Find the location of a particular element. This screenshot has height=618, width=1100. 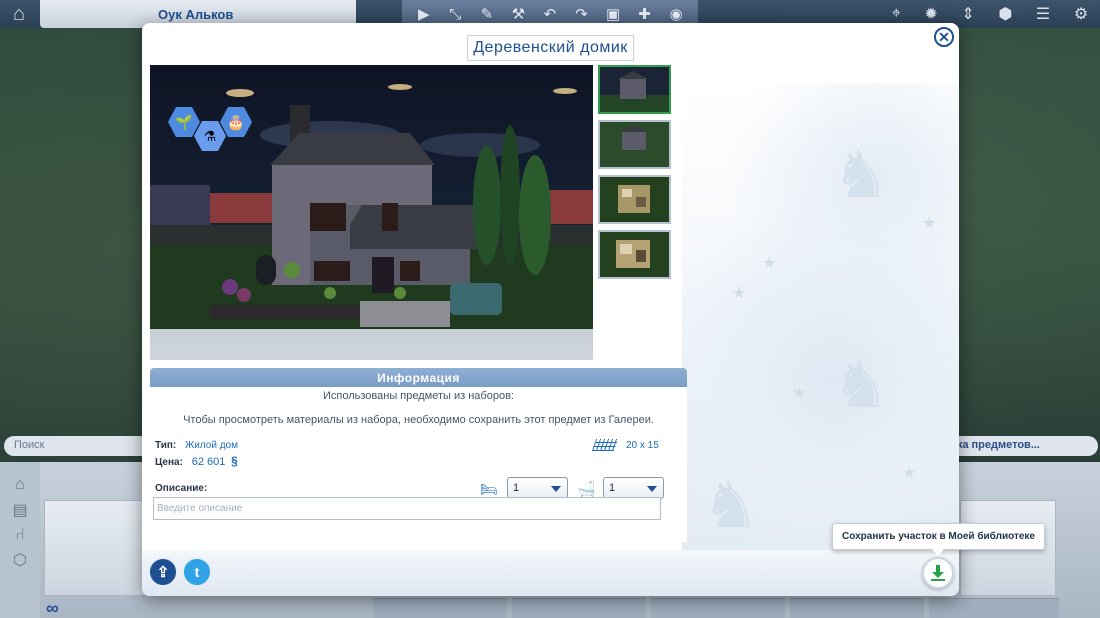

pack-icons: 🌱 ⚗ 🎂 is located at coordinates (213, 129).